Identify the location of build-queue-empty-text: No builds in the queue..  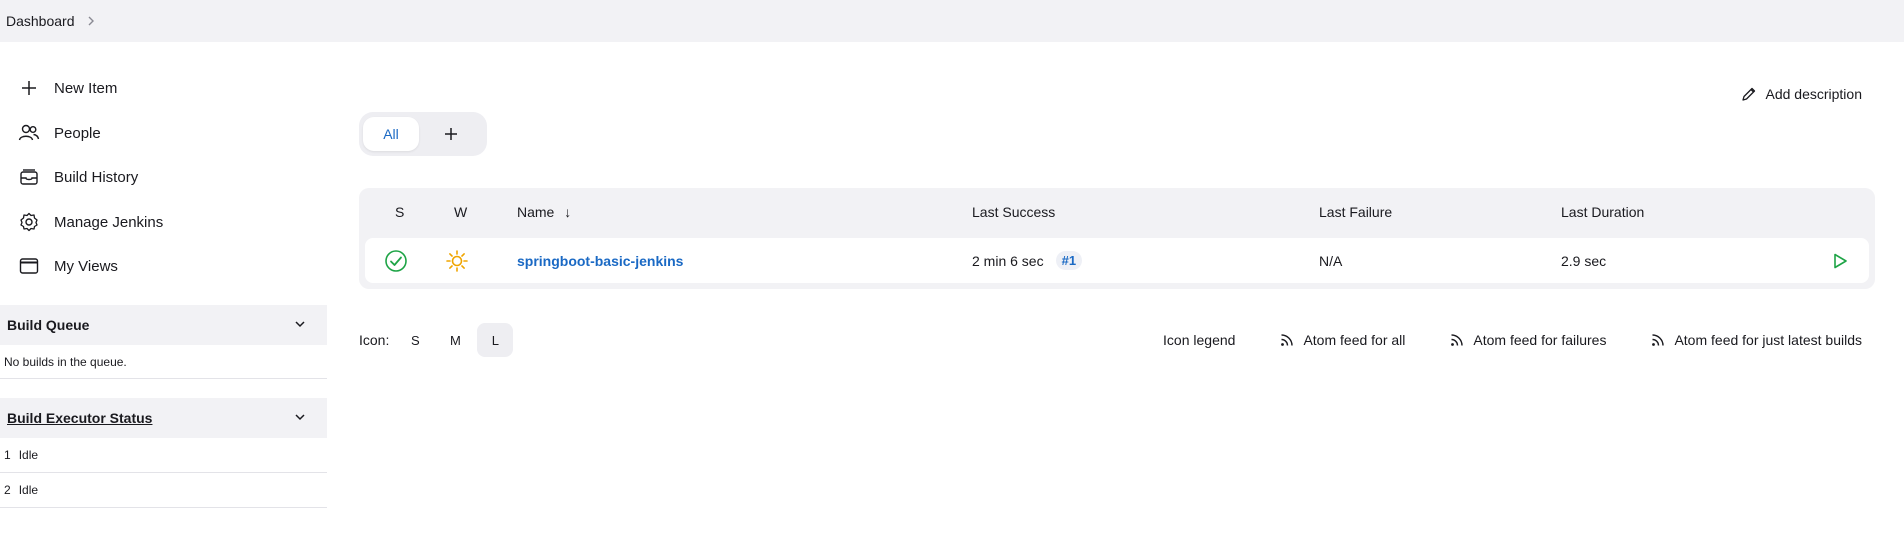
(65, 361).